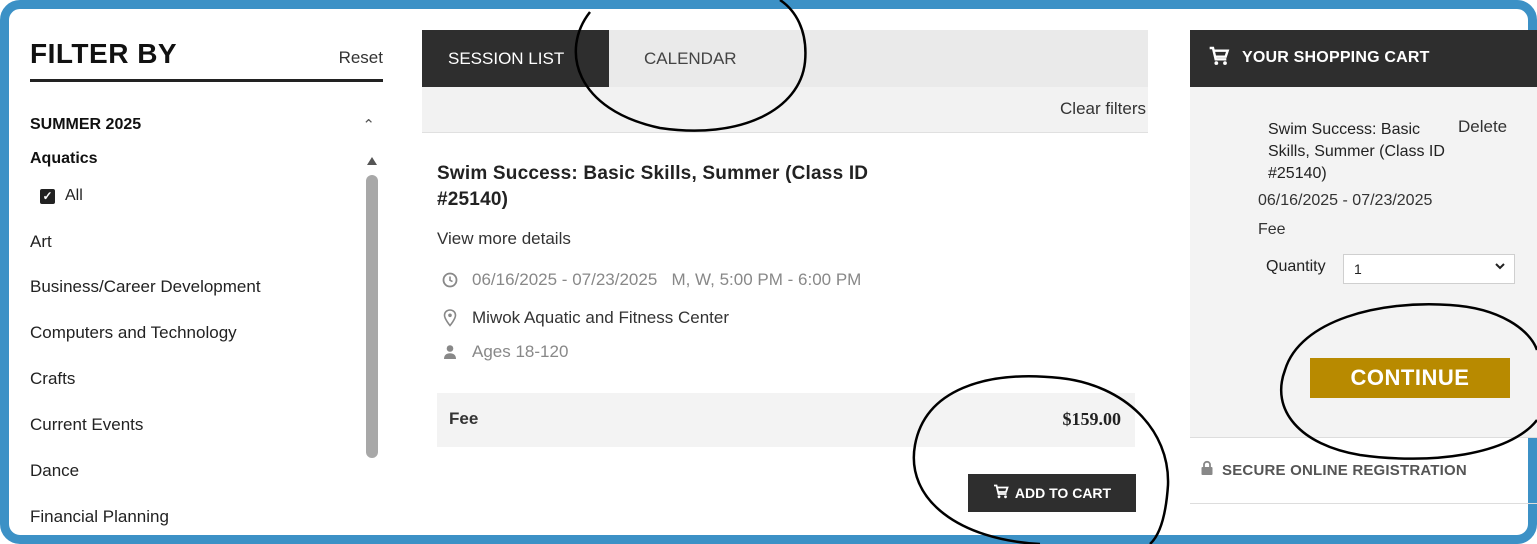  What do you see at coordinates (368, 125) in the screenshot?
I see `chevron-up-icon: ⌃` at bounding box center [368, 125].